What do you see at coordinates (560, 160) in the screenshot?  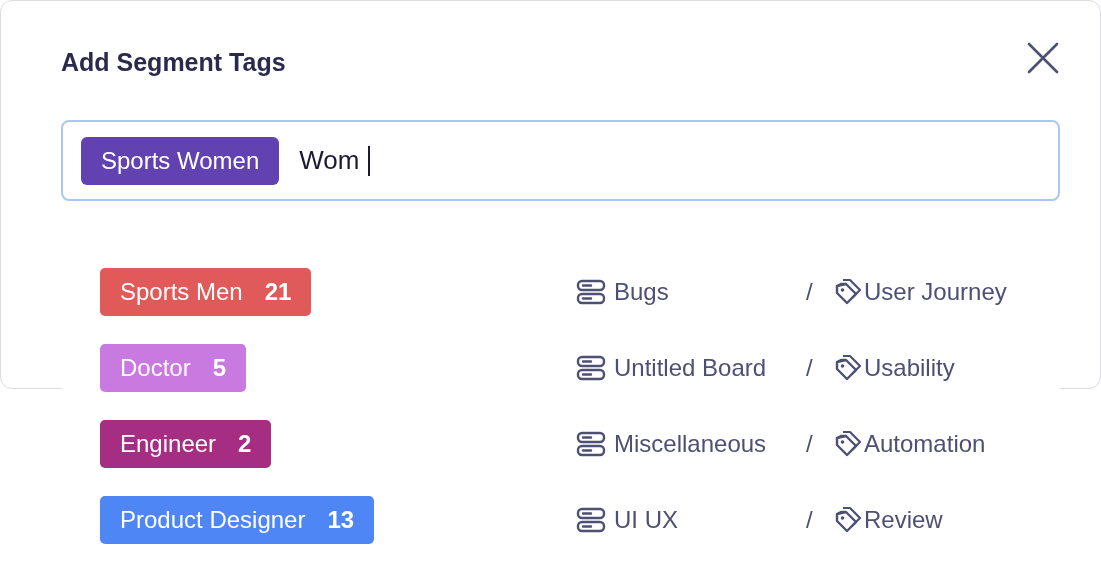 I see `tag-input-field: Sports Women Wom` at bounding box center [560, 160].